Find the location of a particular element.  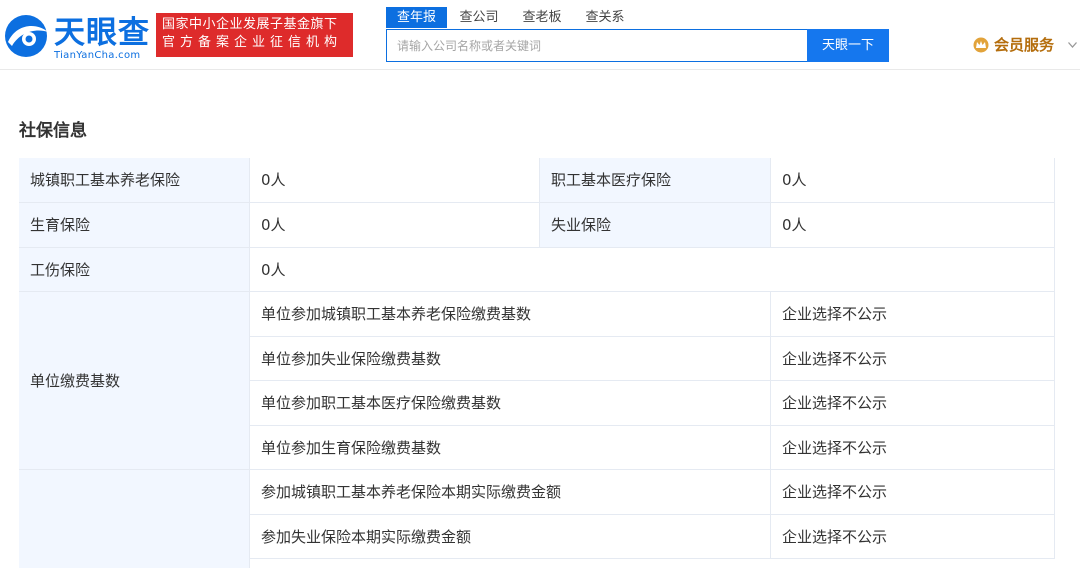

logo: 天眼查 TianYanCha.com is located at coordinates (76, 37).